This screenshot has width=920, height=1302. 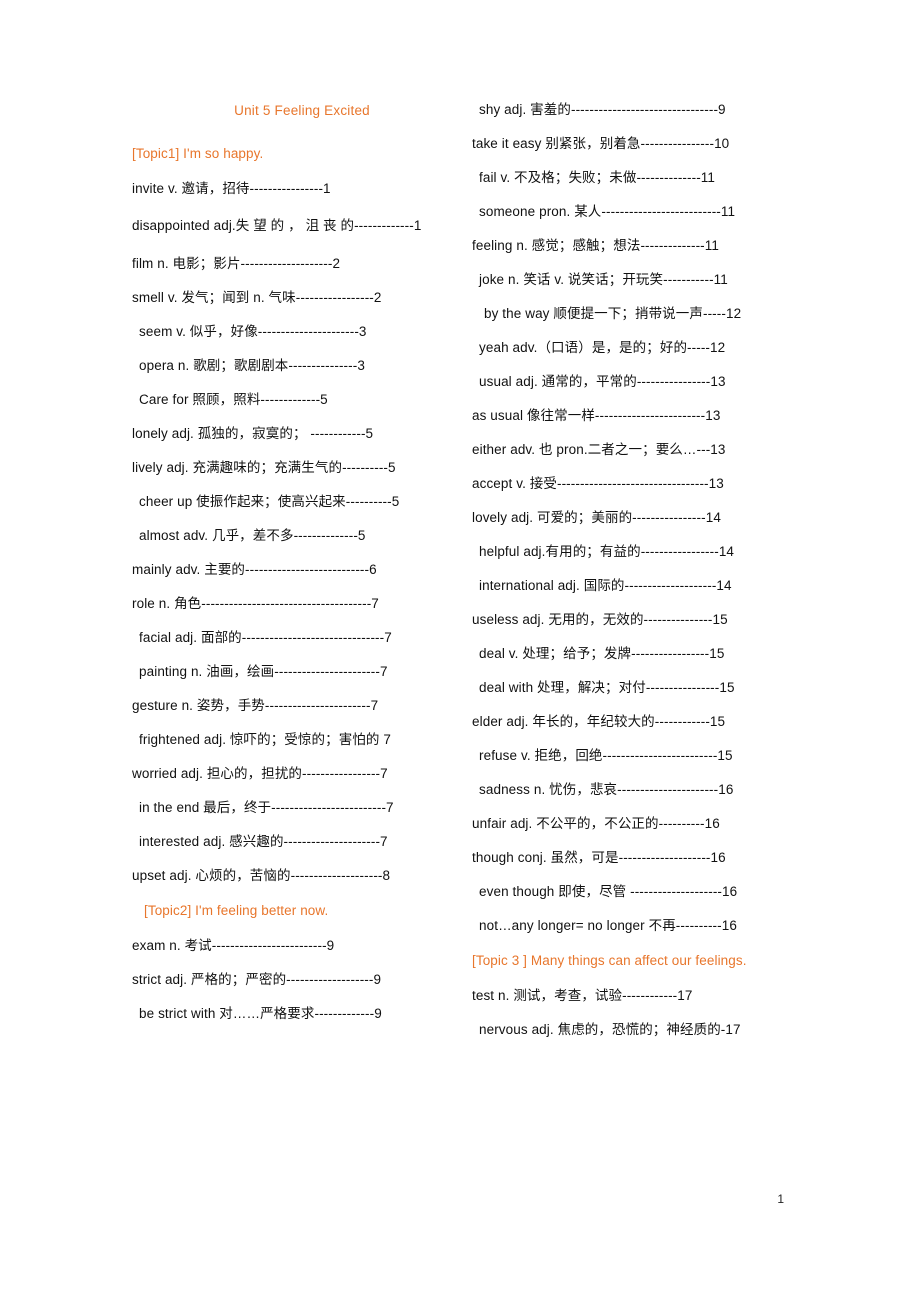 I want to click on vocabulary-entry: lonely adj. 孤独的，寂寞的； ------------5, so click(x=253, y=433).